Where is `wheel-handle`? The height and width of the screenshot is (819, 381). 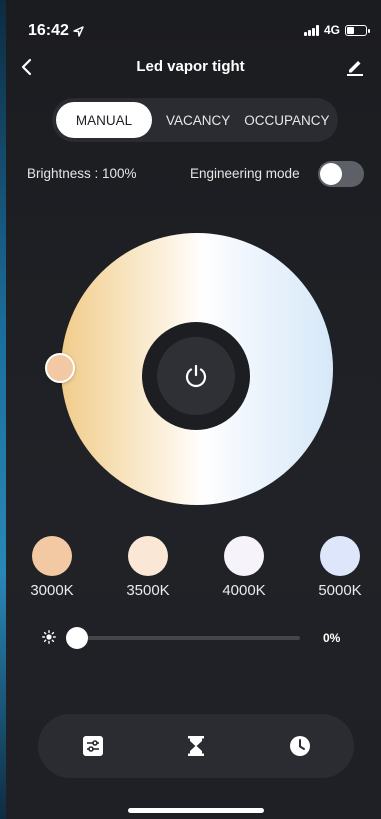 wheel-handle is located at coordinates (60, 368).